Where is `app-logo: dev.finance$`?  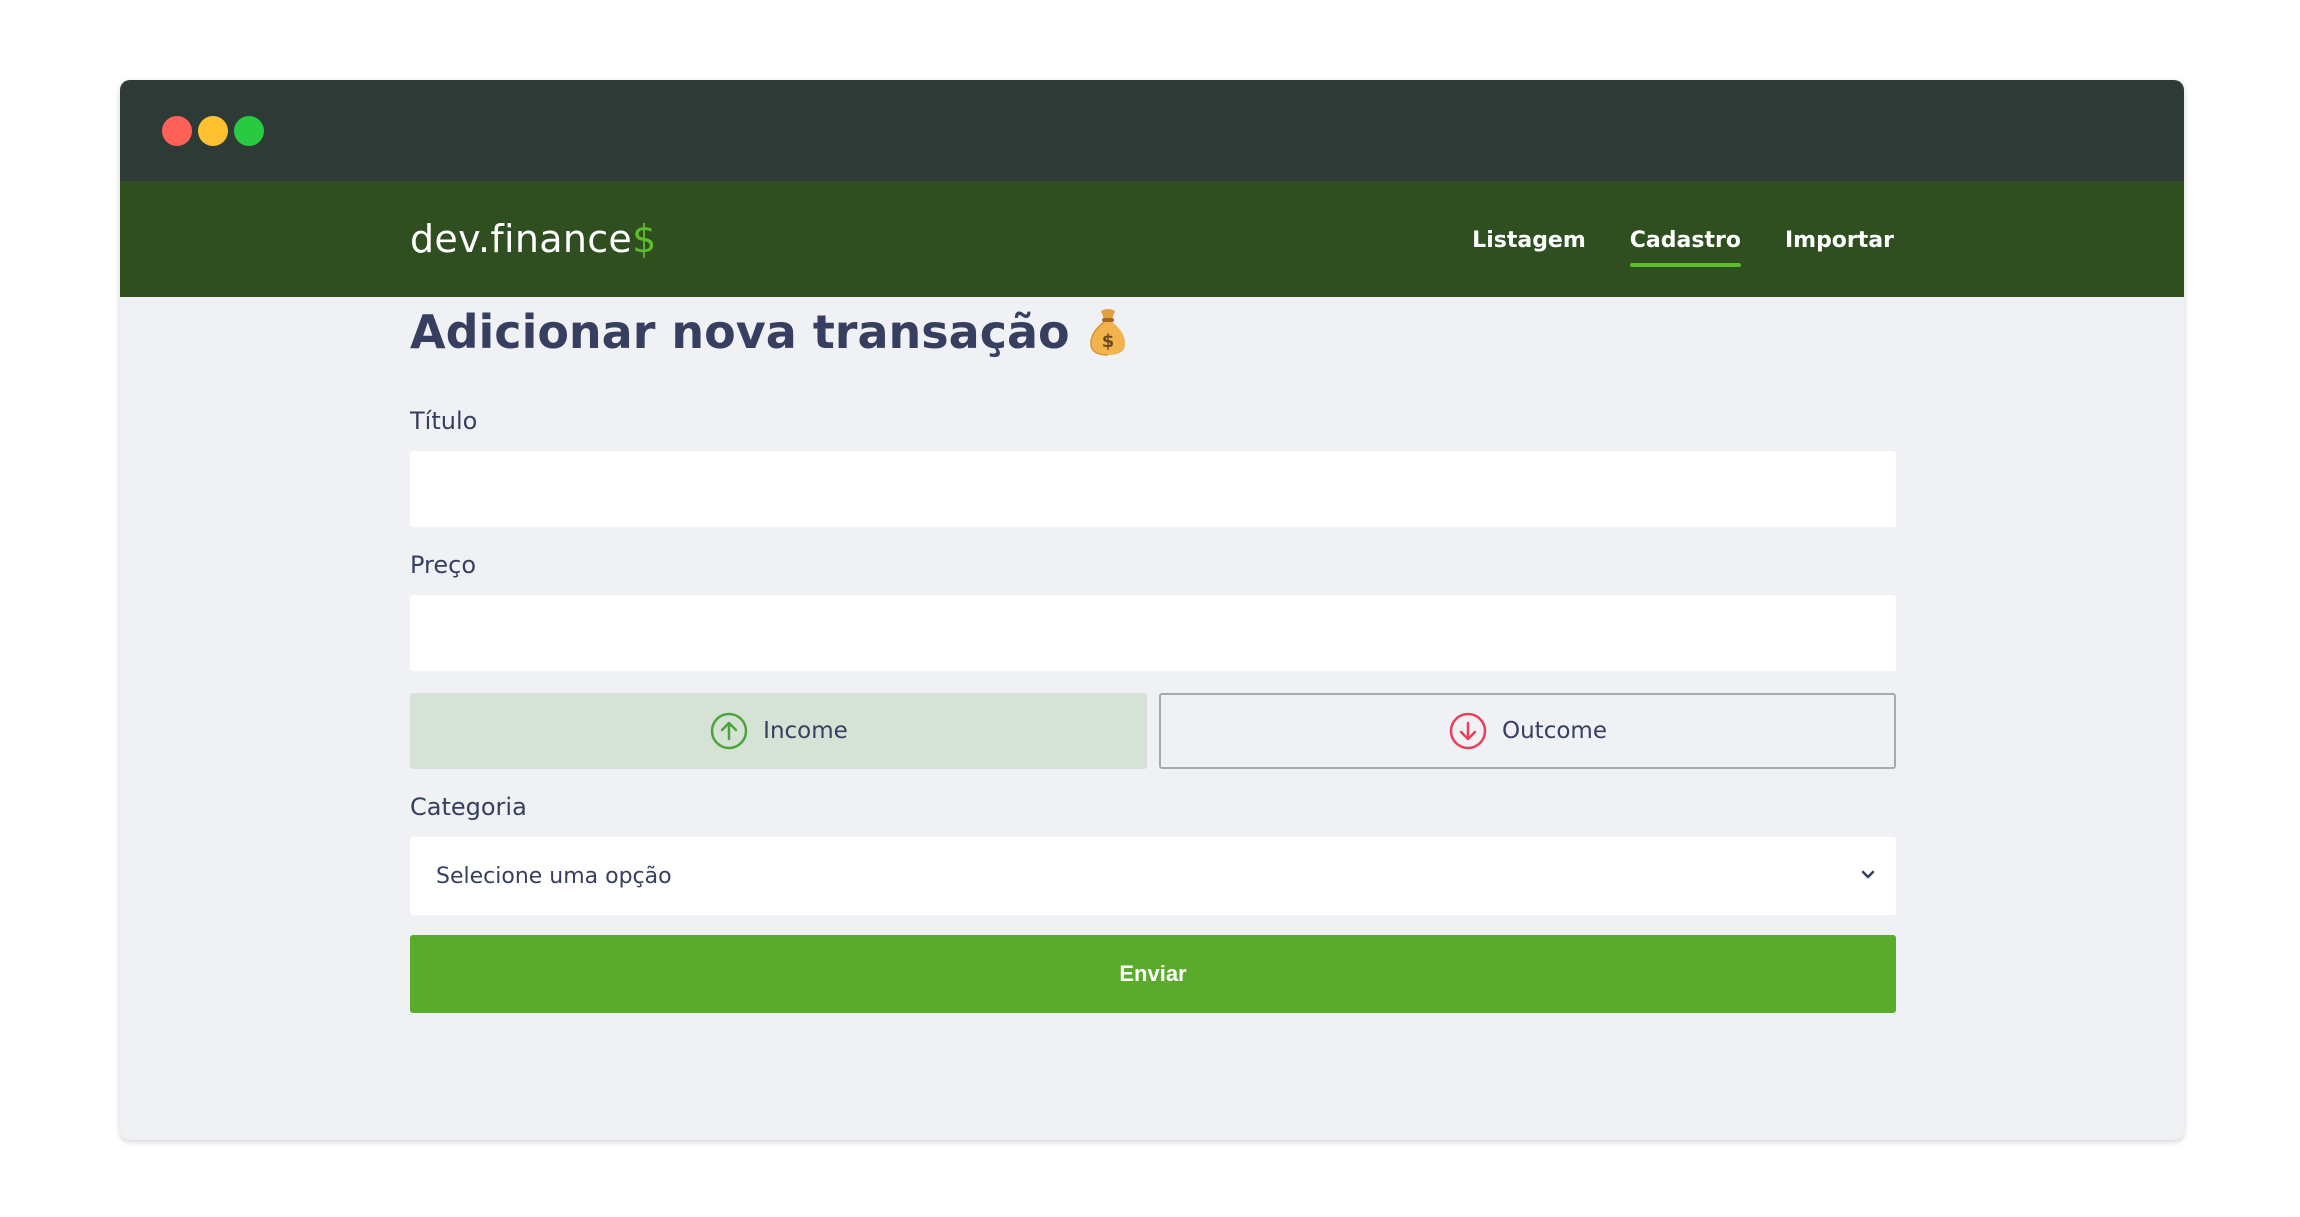 app-logo: dev.finance$ is located at coordinates (533, 239).